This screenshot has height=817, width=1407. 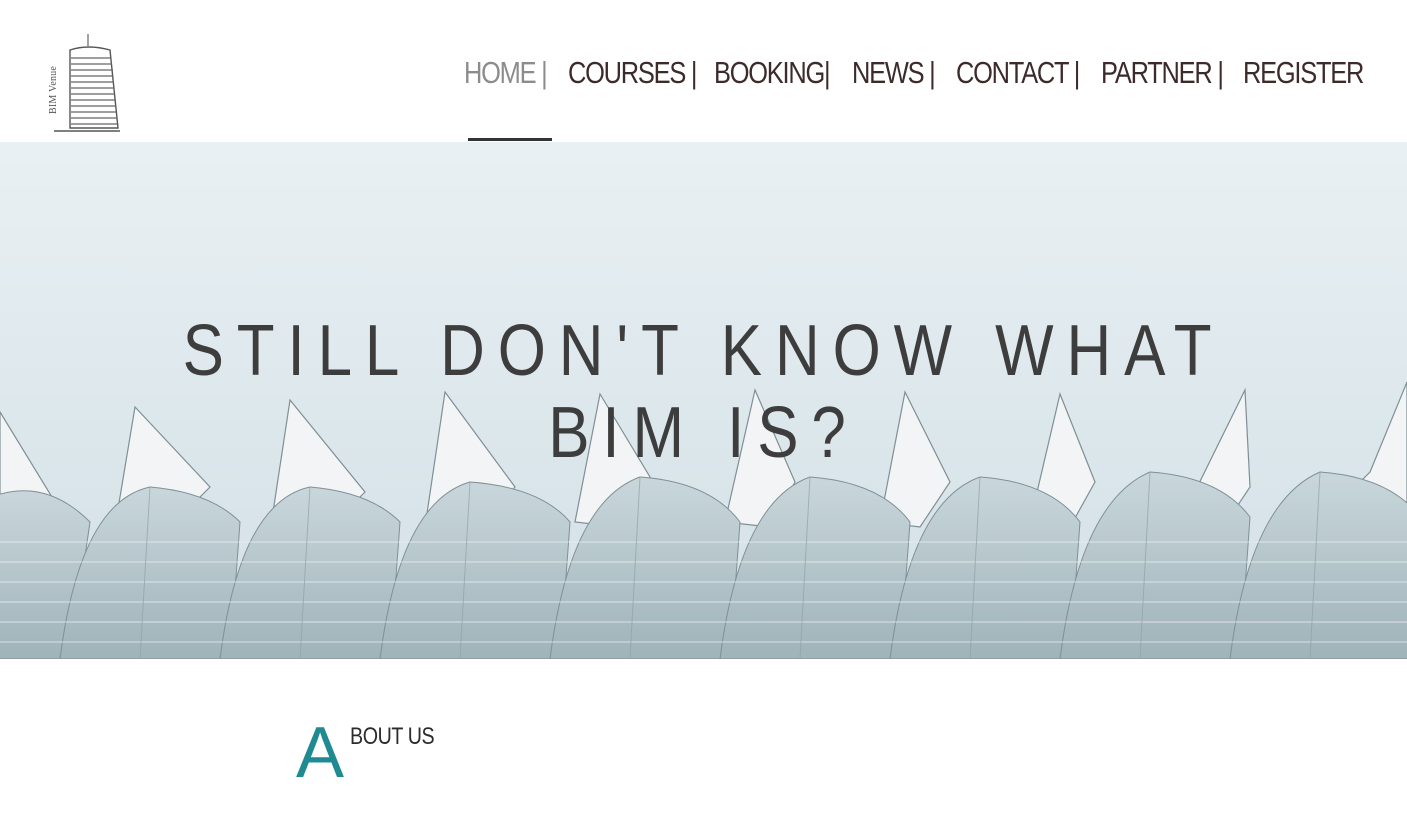 I want to click on nav-contact: CONTACT |, so click(x=1018, y=73).